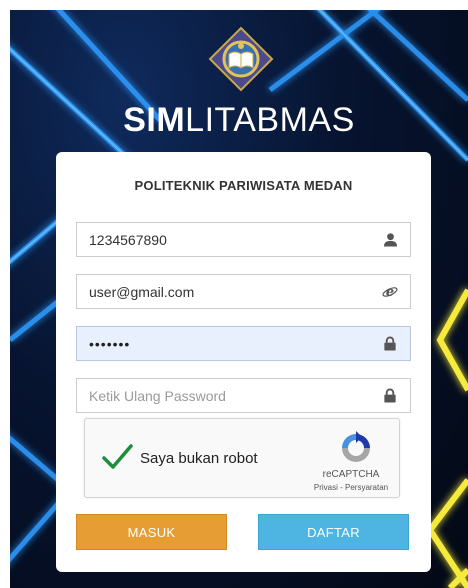  I want to click on login-button: MASUK, so click(151, 532).